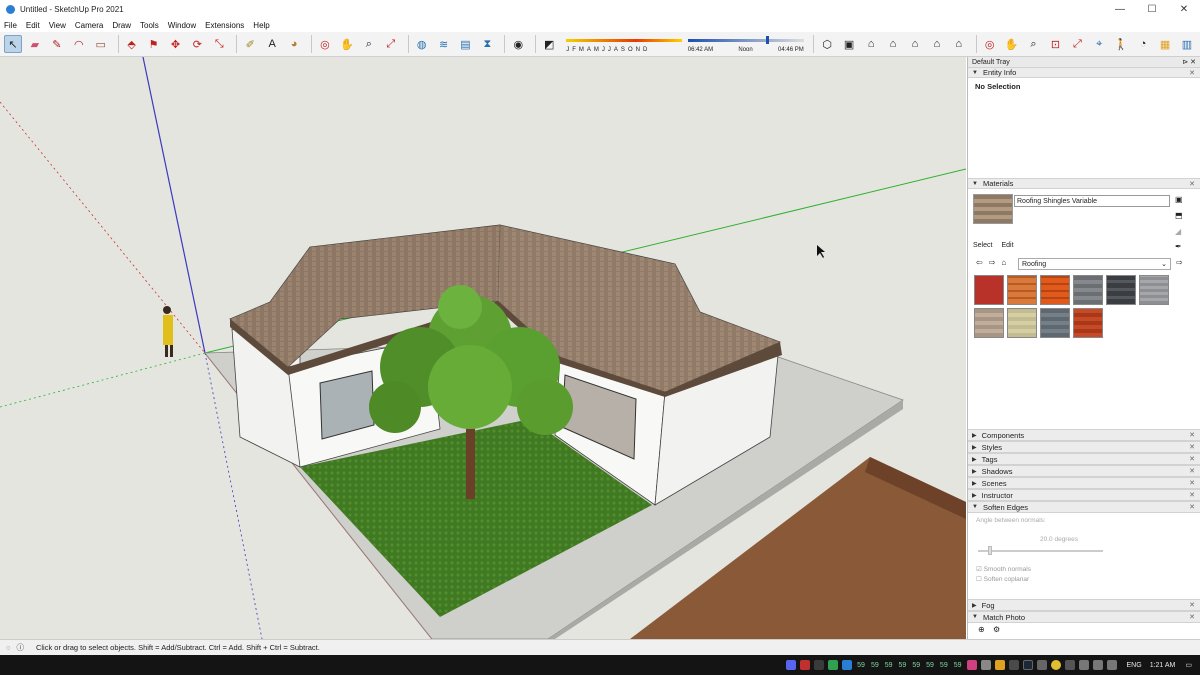 The height and width of the screenshot is (675, 1200). What do you see at coordinates (1084, 183) in the screenshot?
I see `panel-materials: ▼ Materials ✕` at bounding box center [1084, 183].